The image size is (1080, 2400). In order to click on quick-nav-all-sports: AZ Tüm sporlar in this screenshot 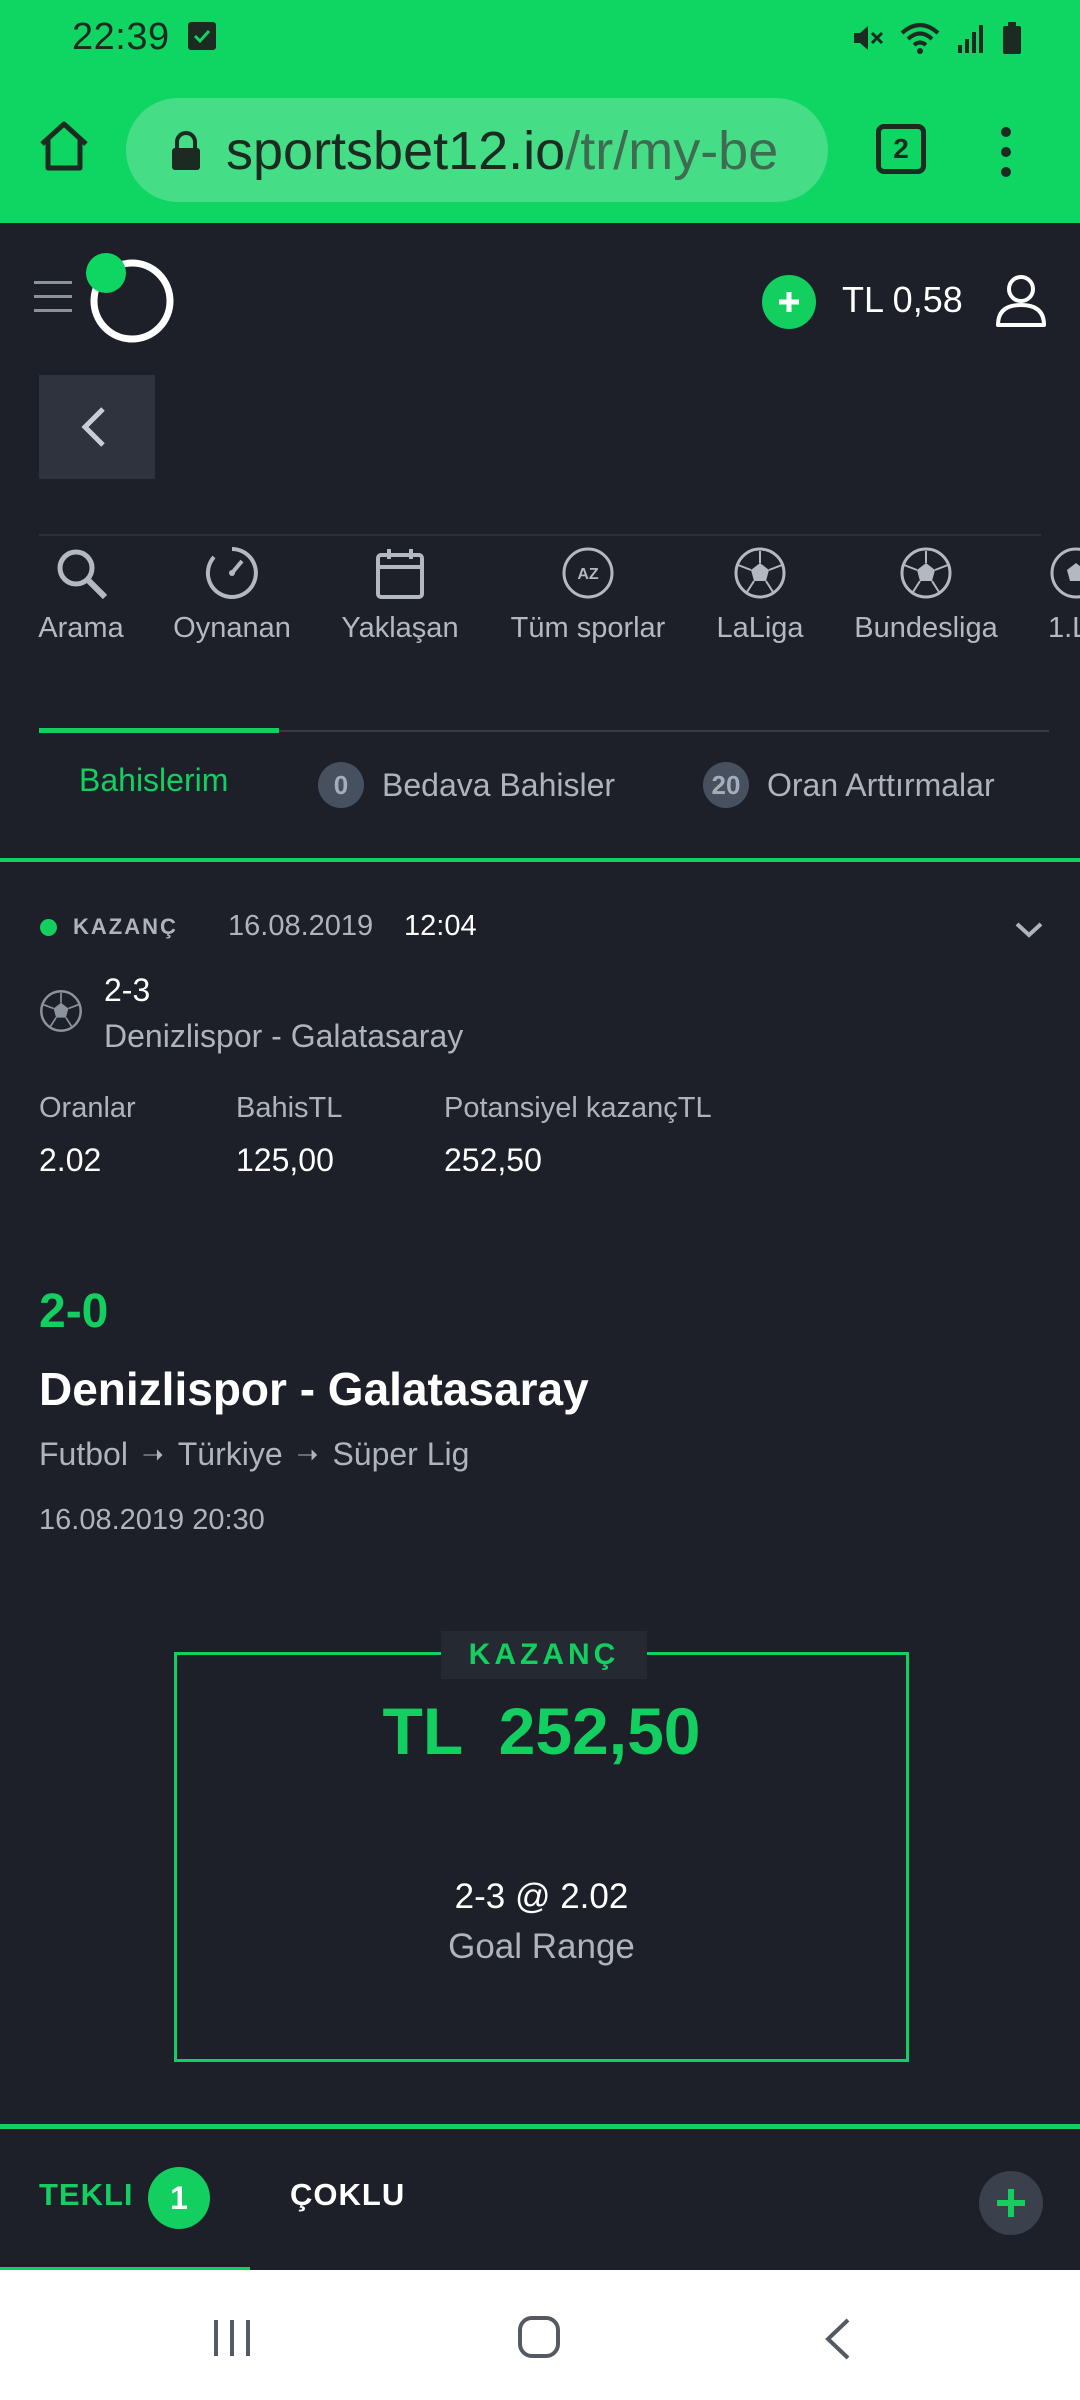, I will do `click(588, 592)`.